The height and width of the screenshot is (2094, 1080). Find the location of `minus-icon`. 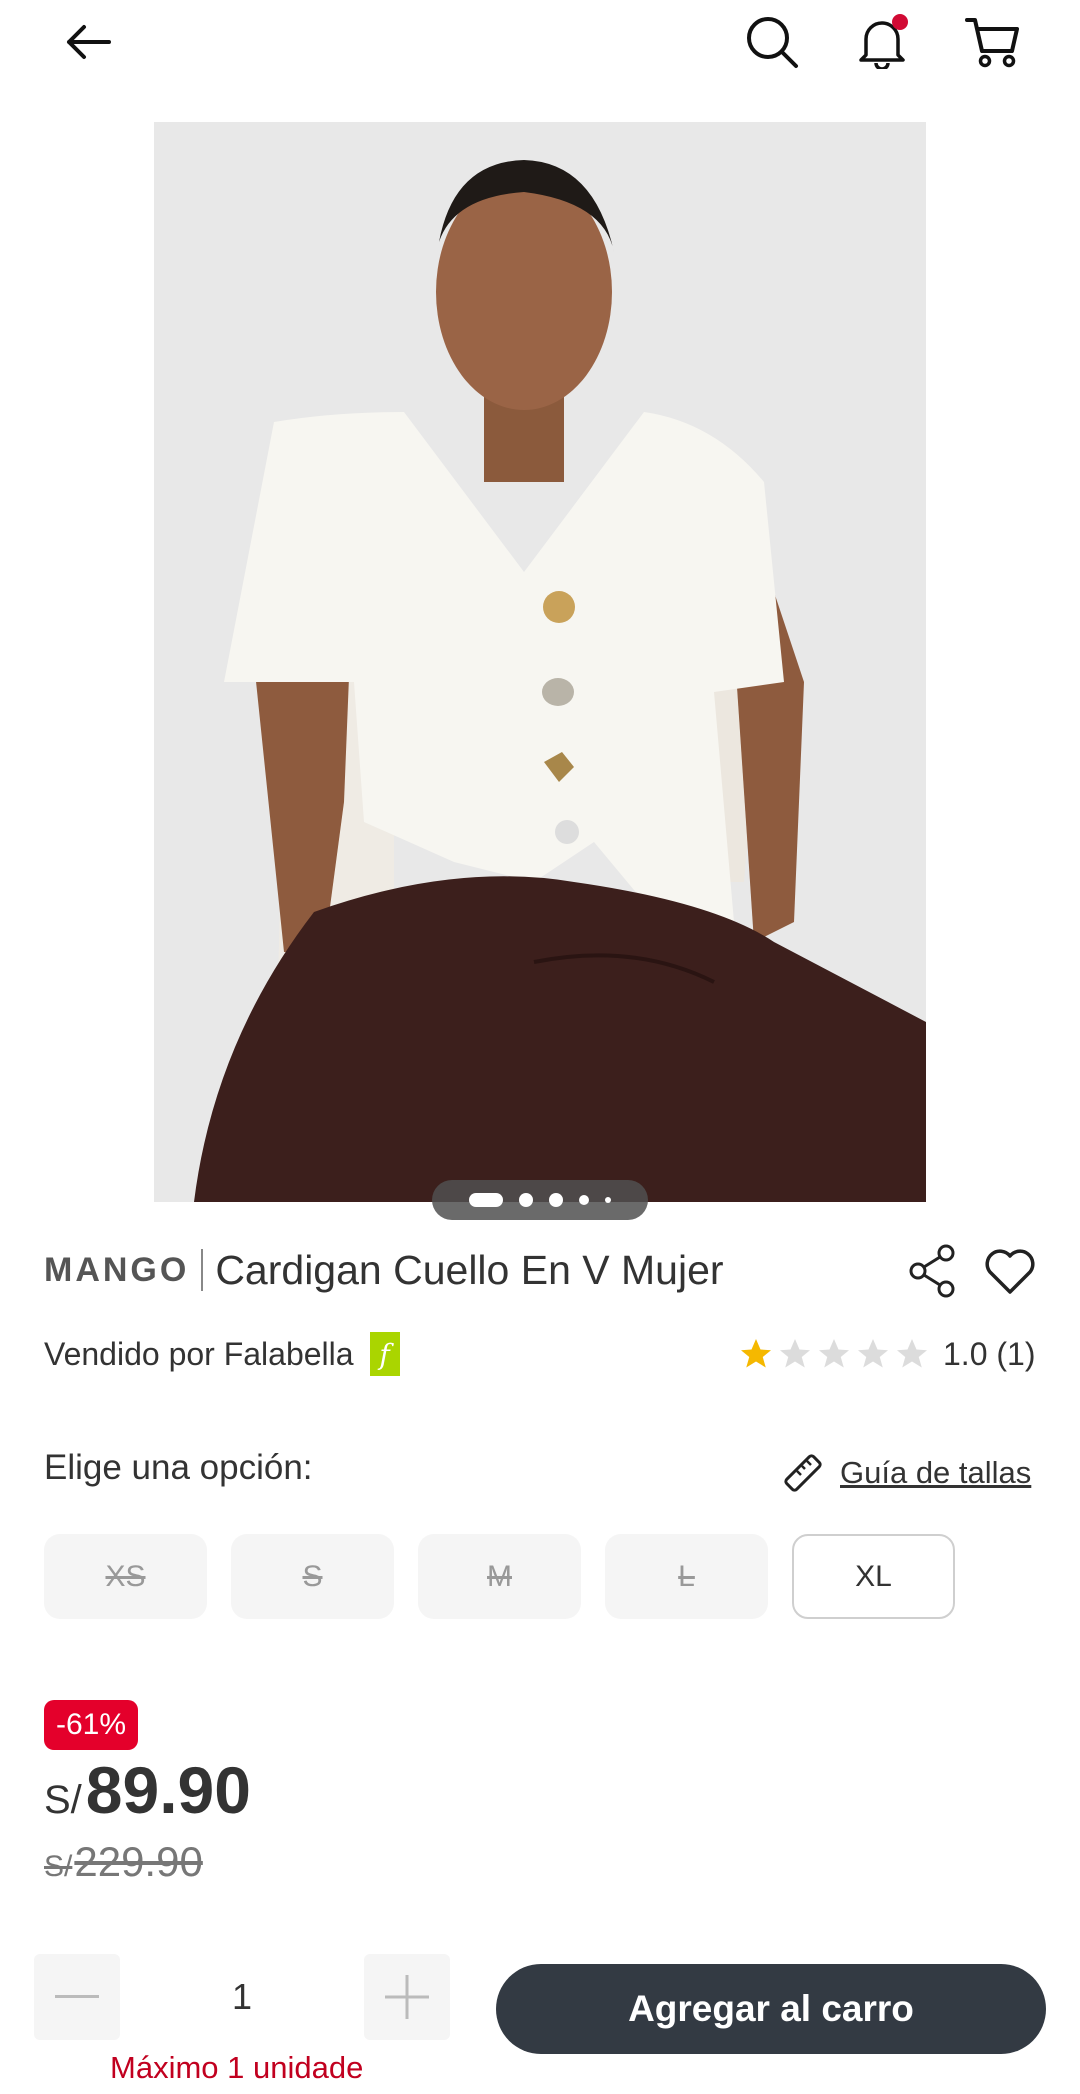

minus-icon is located at coordinates (77, 1996).